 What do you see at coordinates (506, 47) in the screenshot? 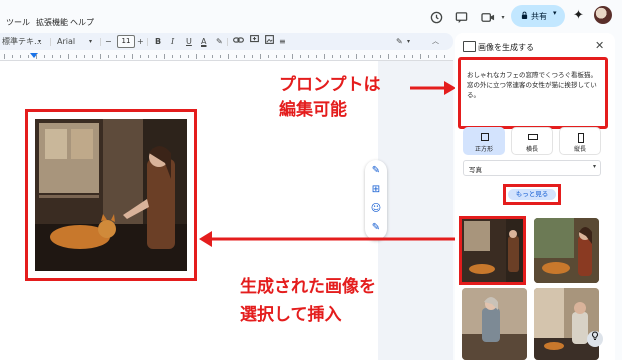
I see `panel-title: 画像を生成する` at bounding box center [506, 47].